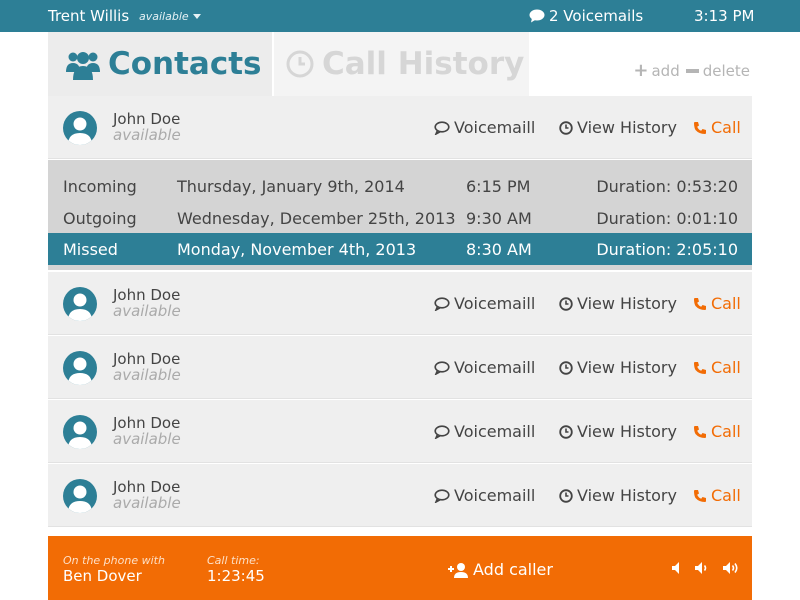 The width and height of the screenshot is (800, 600). What do you see at coordinates (197, 16) in the screenshot?
I see `caret-down-icon` at bounding box center [197, 16].